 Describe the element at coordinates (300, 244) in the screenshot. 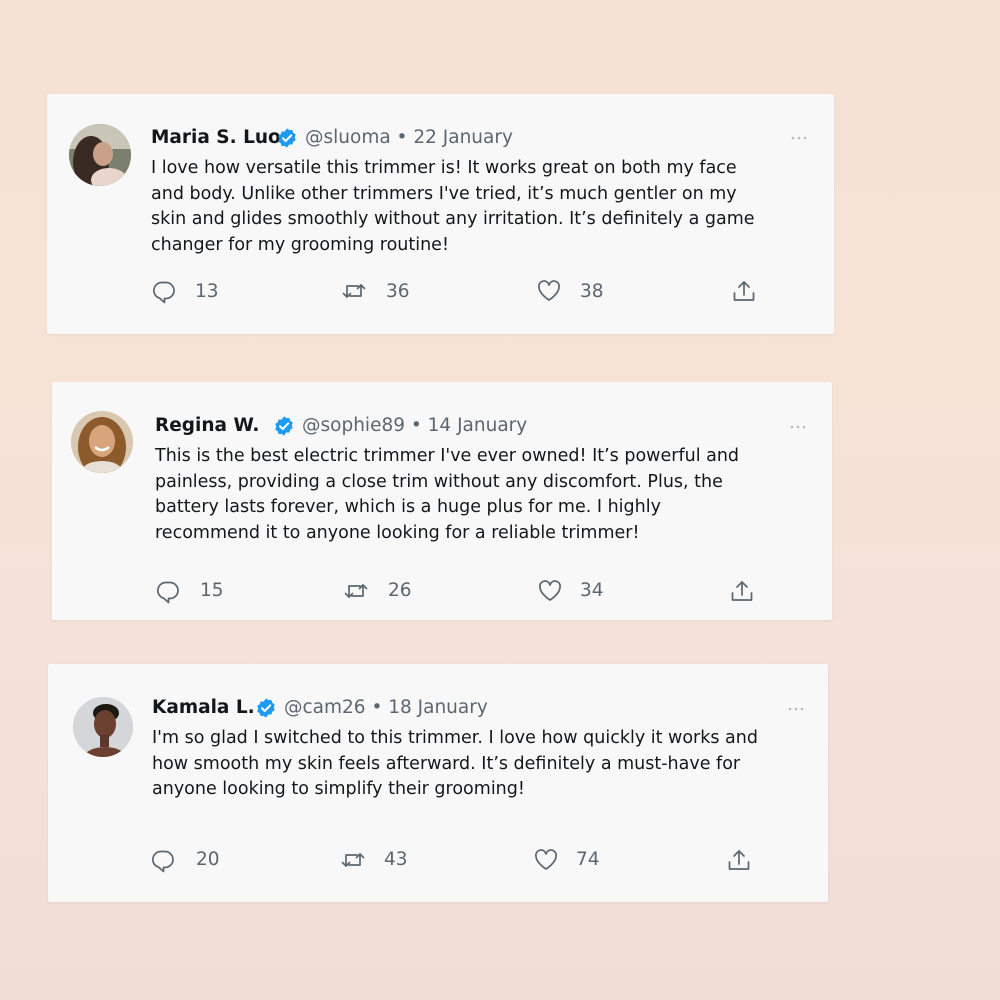

I see `tweet-text-line: changer for my grooming routine!` at that location.